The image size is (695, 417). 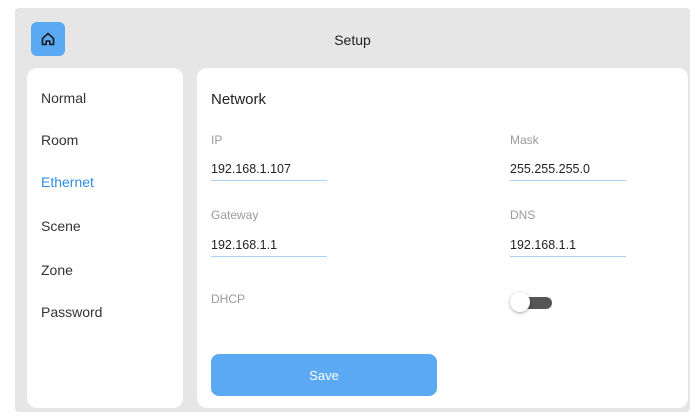 I want to click on gateway-field: 192.168.1.1, so click(x=269, y=247).